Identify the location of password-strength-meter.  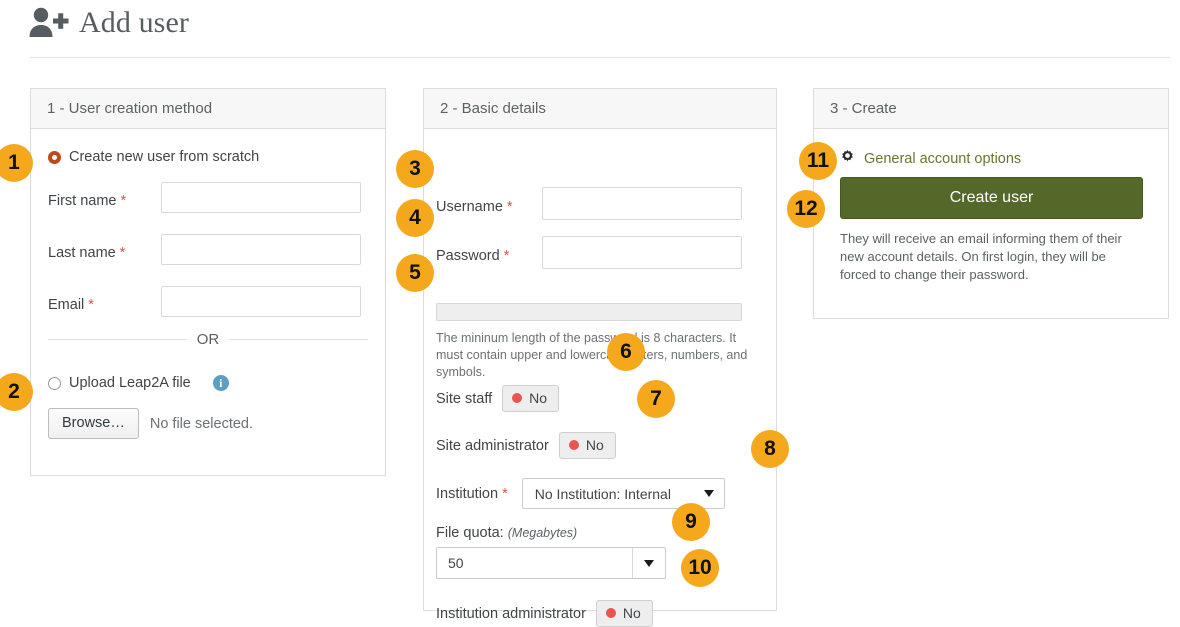
(589, 312).